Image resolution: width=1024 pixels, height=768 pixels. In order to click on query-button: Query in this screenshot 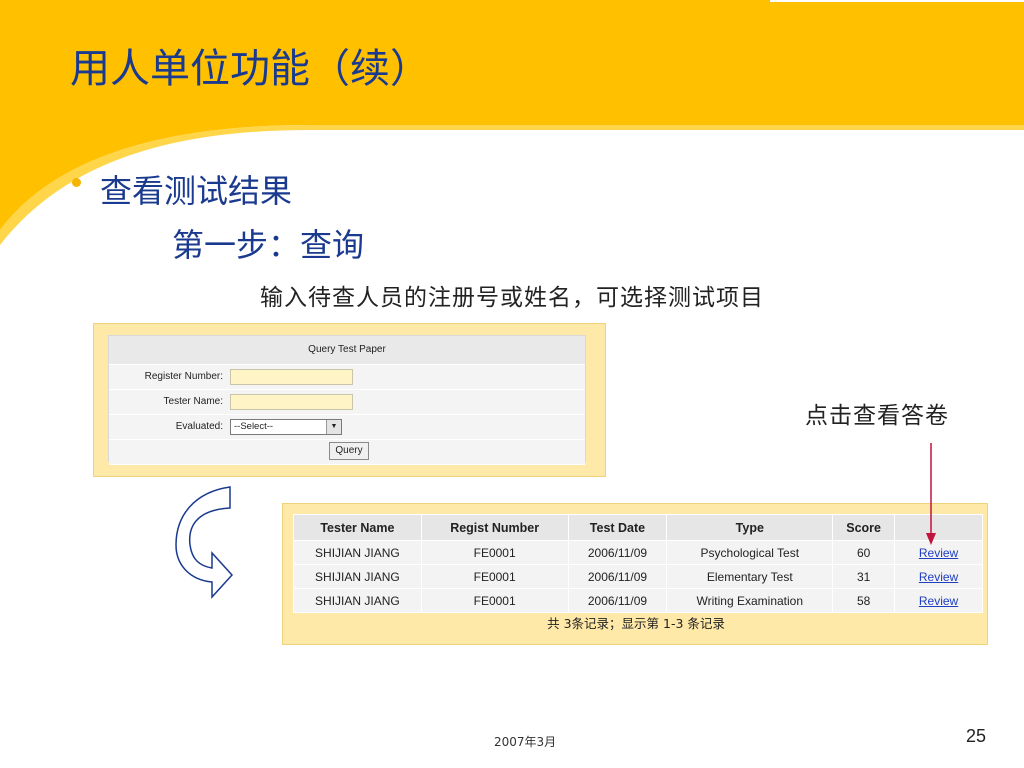, I will do `click(349, 451)`.